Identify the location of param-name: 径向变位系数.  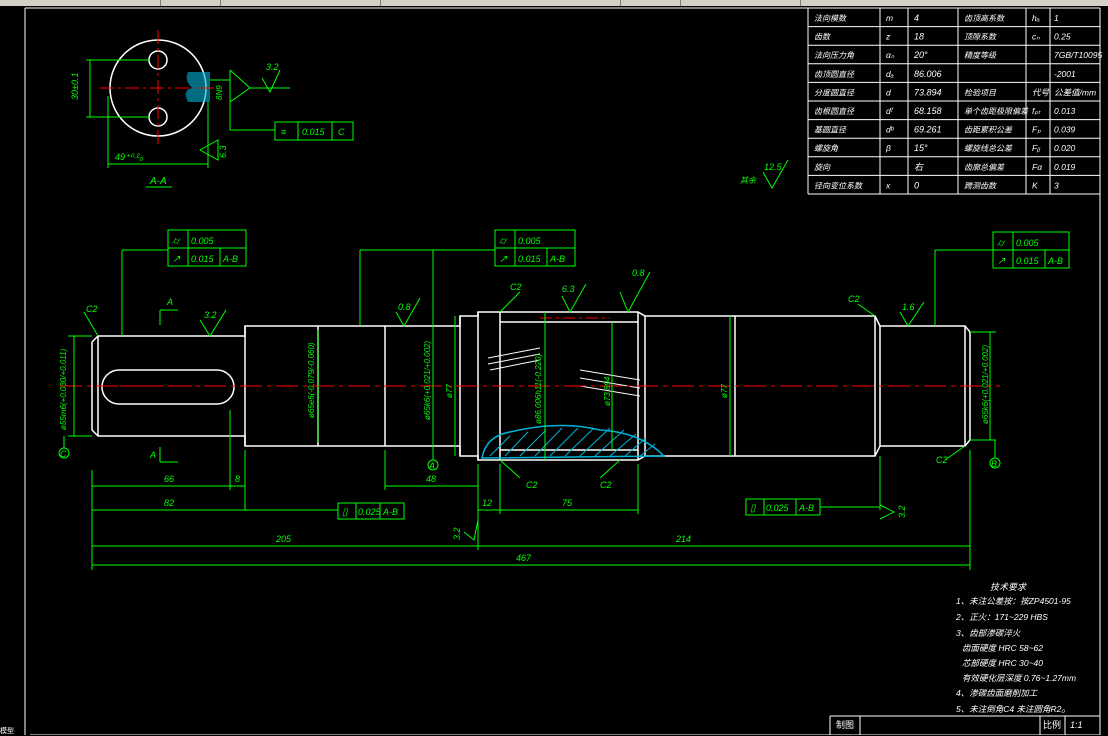
(838, 185).